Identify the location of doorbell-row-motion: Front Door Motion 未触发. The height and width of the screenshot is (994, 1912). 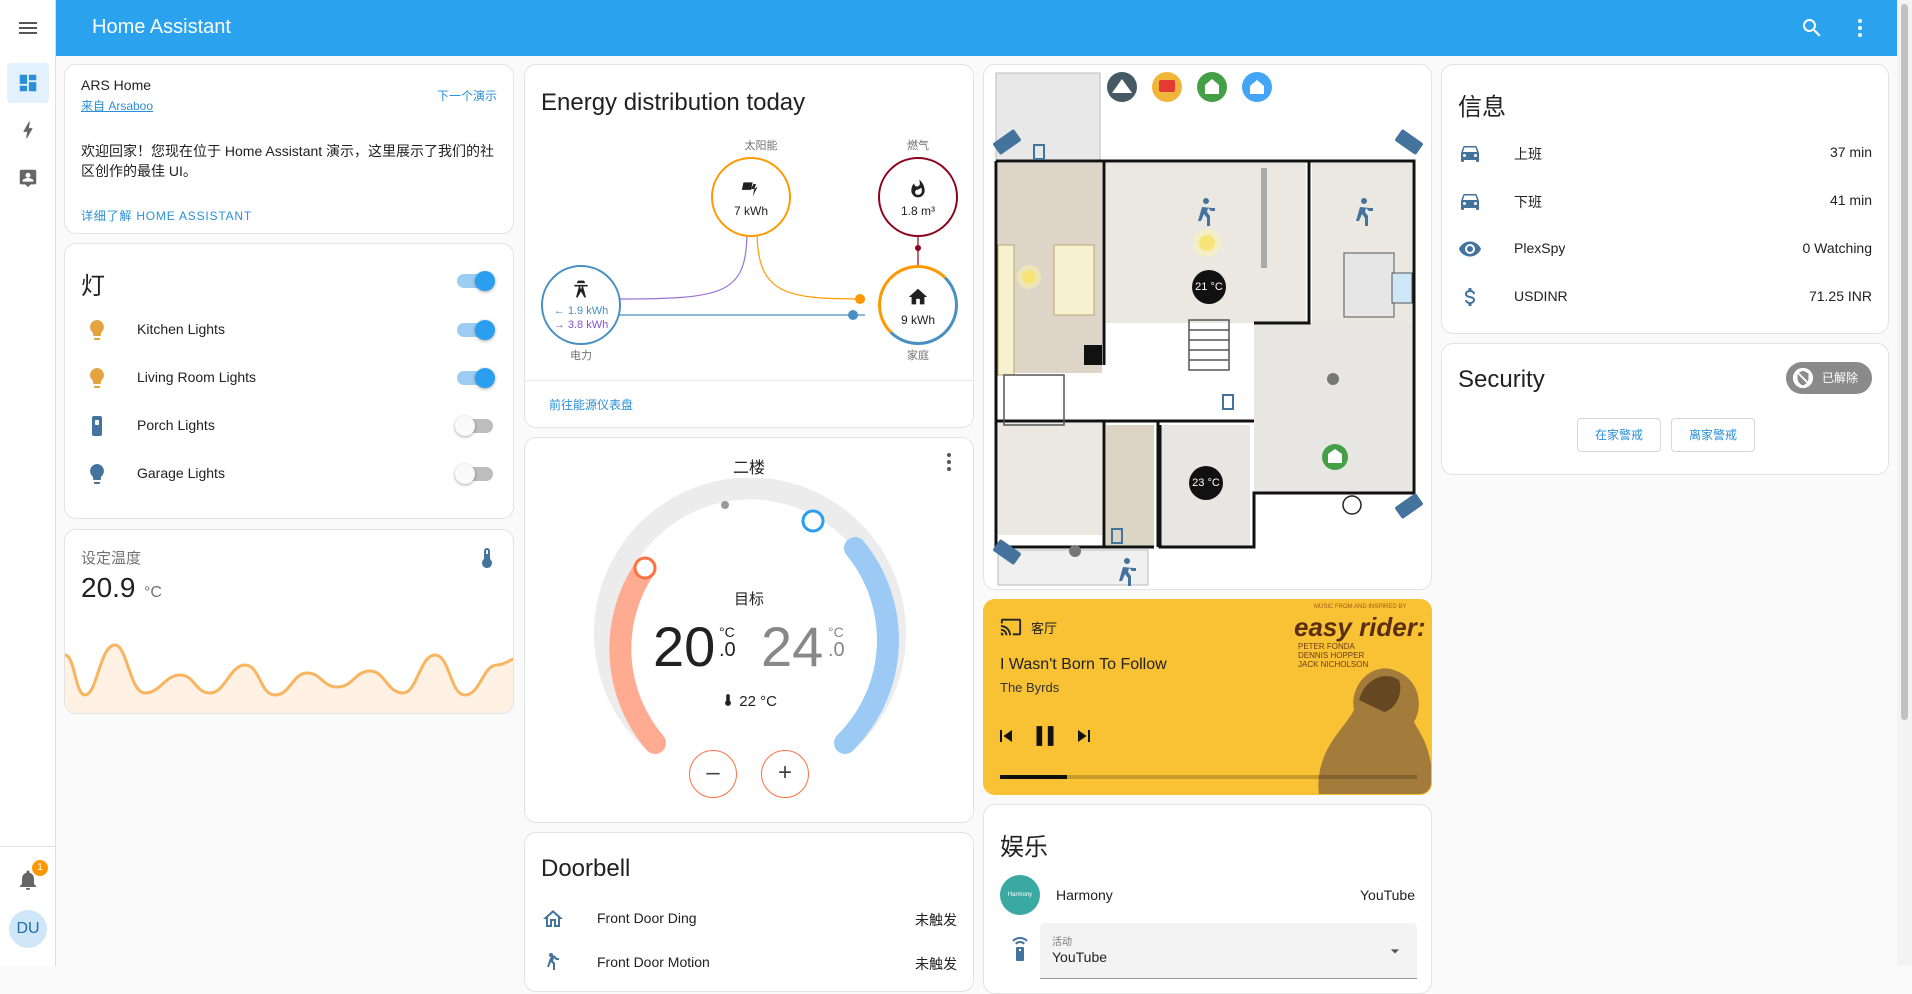
(749, 963).